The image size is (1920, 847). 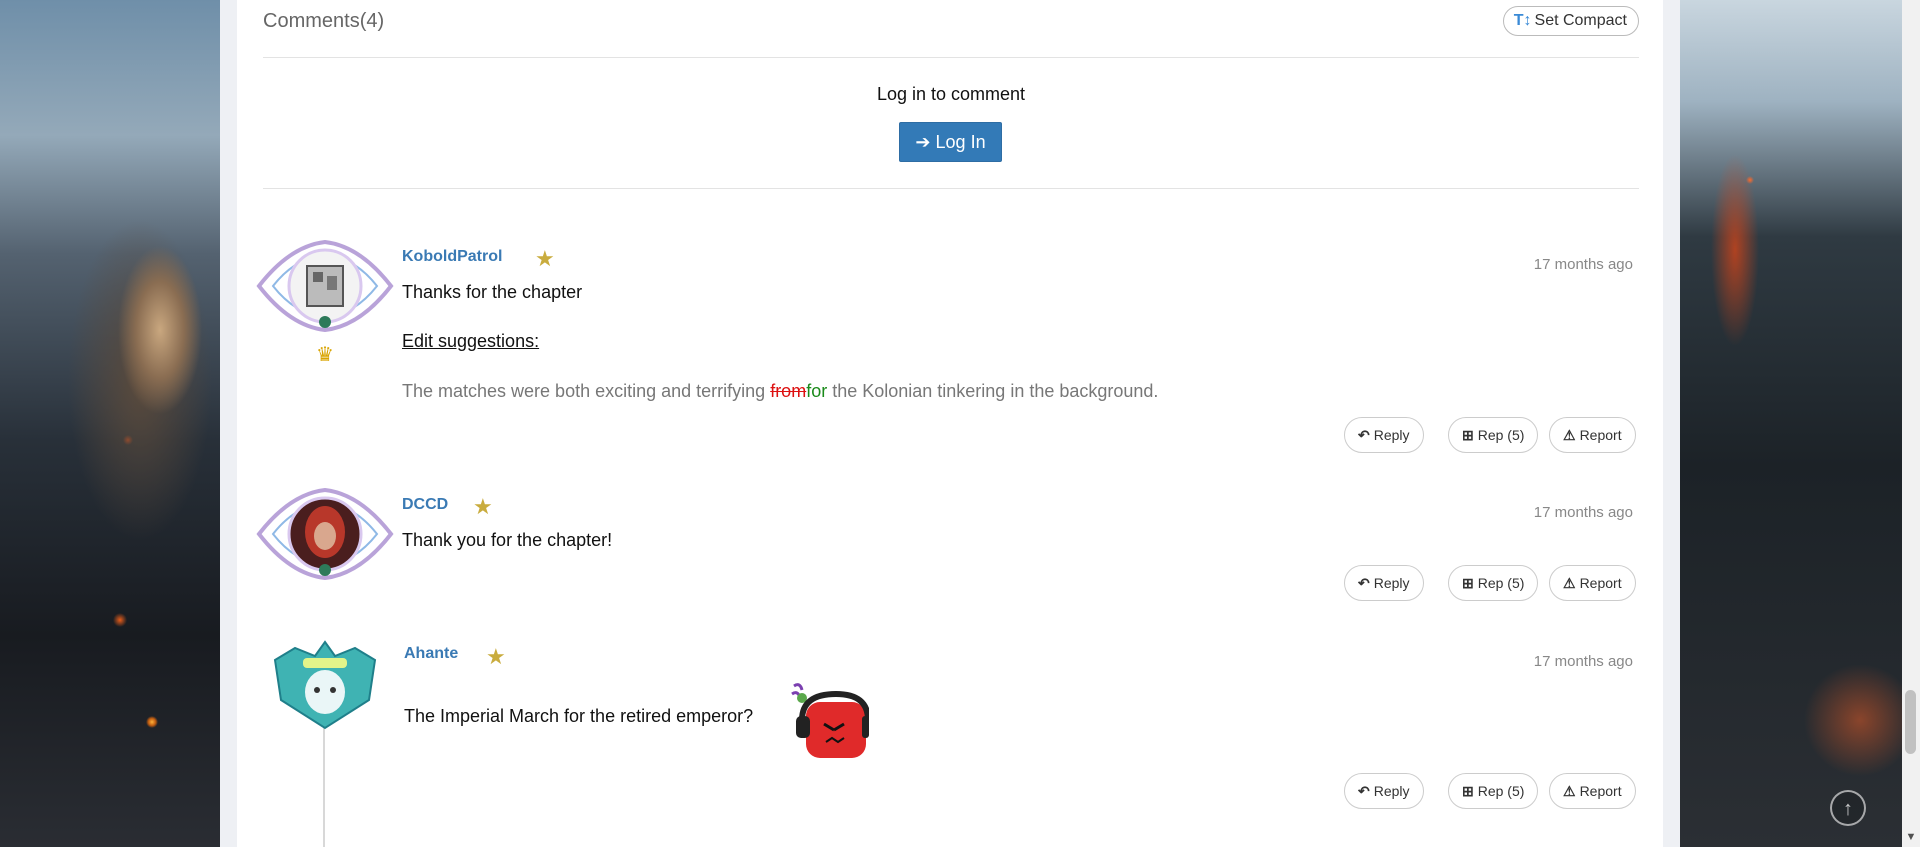 I want to click on sign-in-icon: ➔, so click(x=923, y=142).